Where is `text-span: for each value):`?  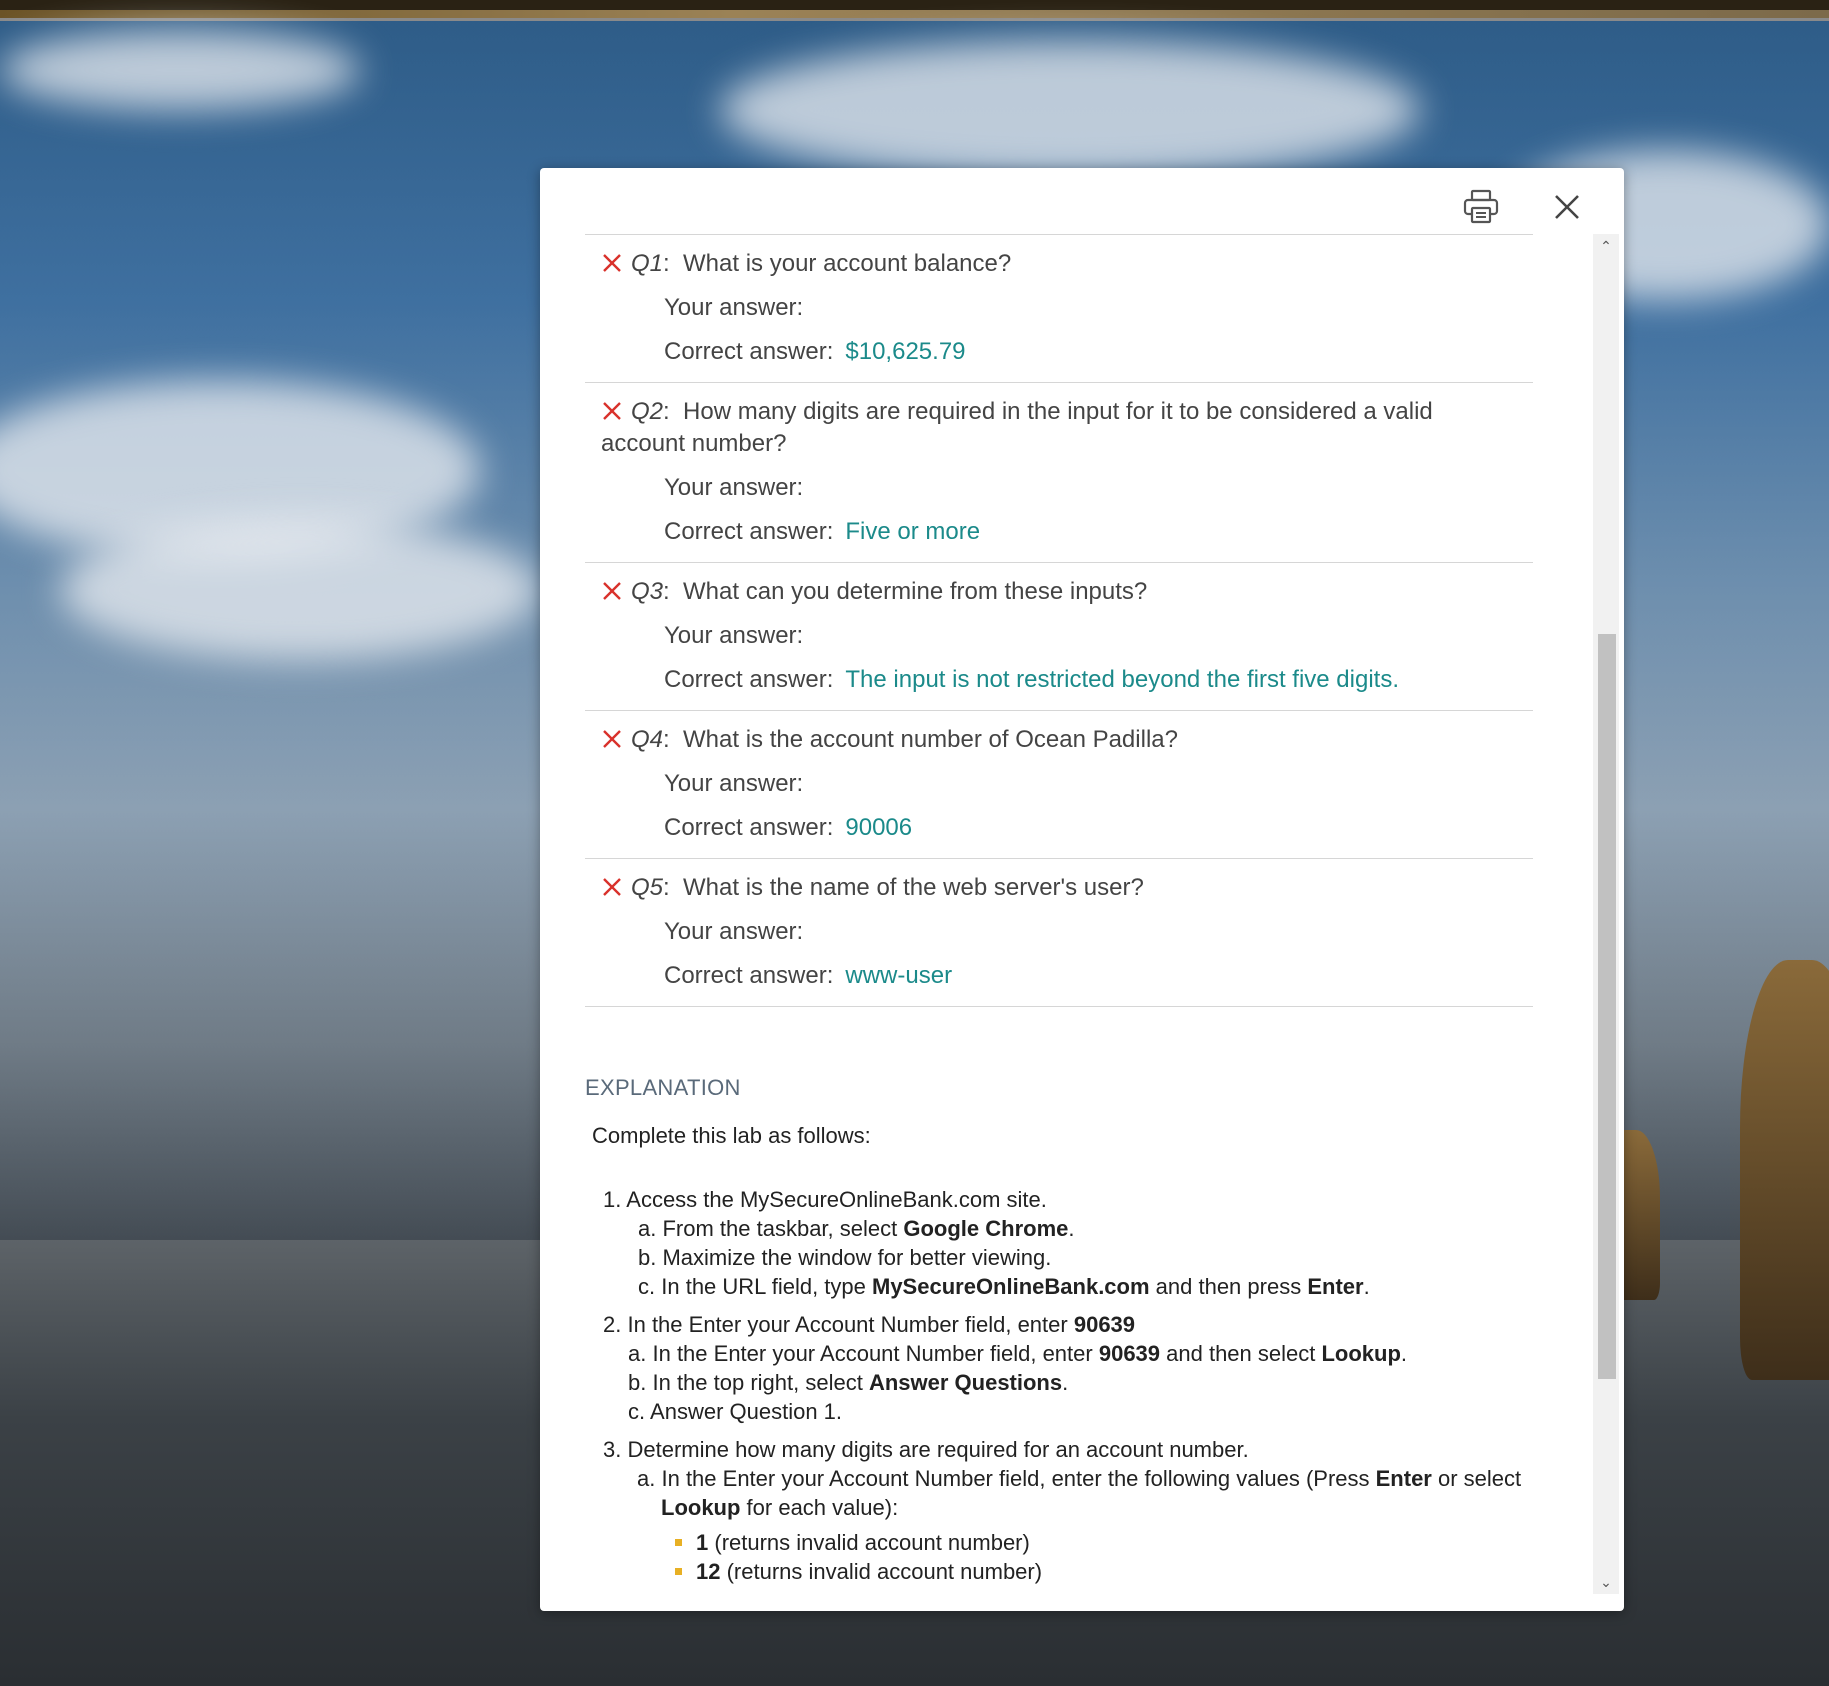 text-span: for each value): is located at coordinates (819, 1507).